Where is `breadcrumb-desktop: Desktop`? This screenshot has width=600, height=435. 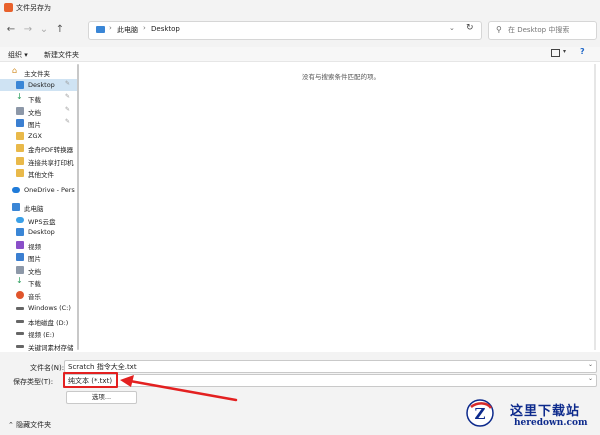
breadcrumb-desktop: Desktop is located at coordinates (165, 29).